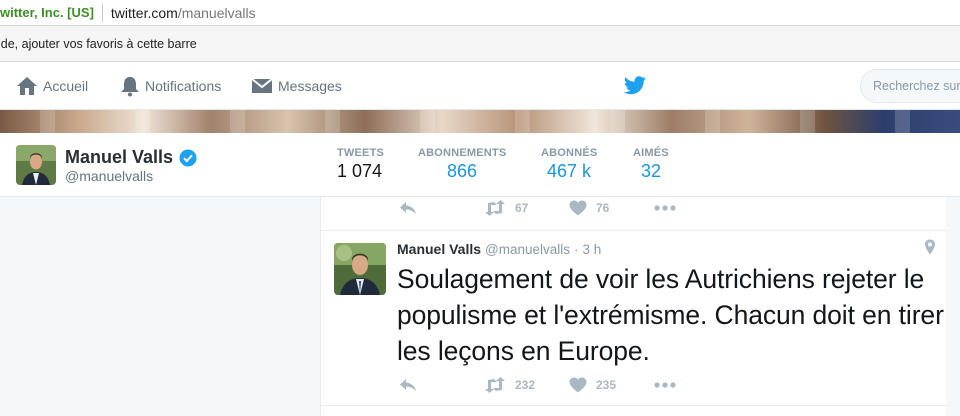  I want to click on stat-tweets-value: 1 074, so click(360, 171).